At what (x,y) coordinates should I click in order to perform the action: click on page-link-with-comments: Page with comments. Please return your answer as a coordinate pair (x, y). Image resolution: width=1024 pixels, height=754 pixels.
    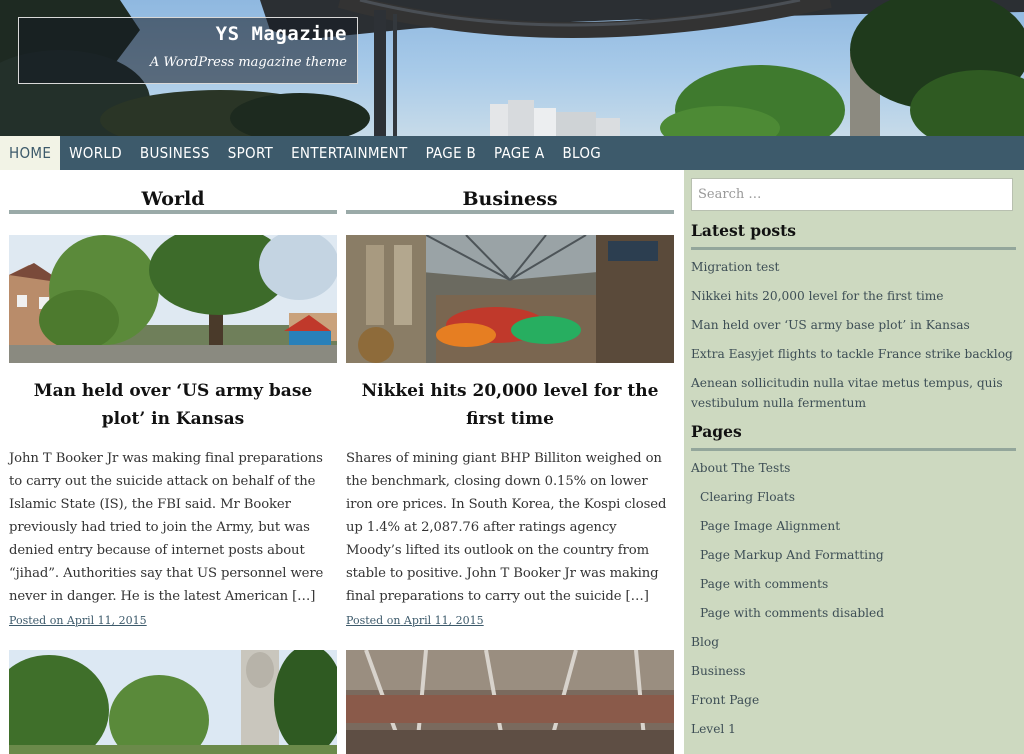
    Looking at the image, I should click on (853, 584).